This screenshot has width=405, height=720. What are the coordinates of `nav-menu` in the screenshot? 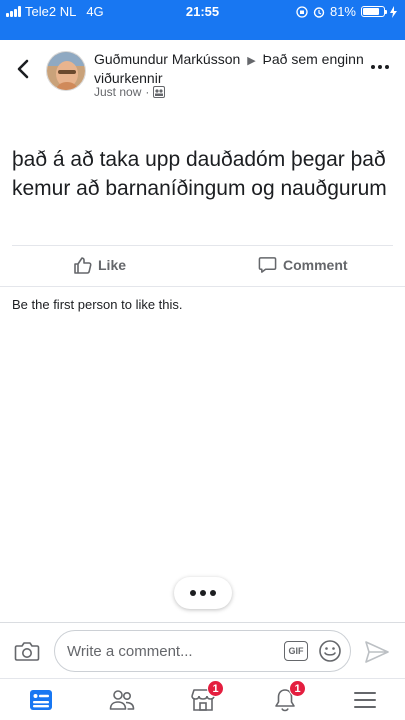 It's located at (365, 700).